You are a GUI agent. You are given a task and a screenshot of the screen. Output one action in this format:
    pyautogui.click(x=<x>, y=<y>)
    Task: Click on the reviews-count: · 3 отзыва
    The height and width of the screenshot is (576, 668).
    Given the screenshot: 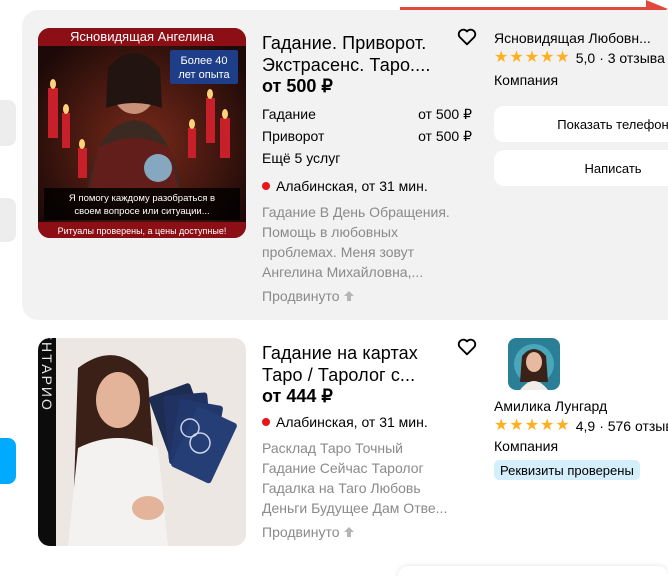 What is the action you would take?
    pyautogui.click(x=632, y=58)
    